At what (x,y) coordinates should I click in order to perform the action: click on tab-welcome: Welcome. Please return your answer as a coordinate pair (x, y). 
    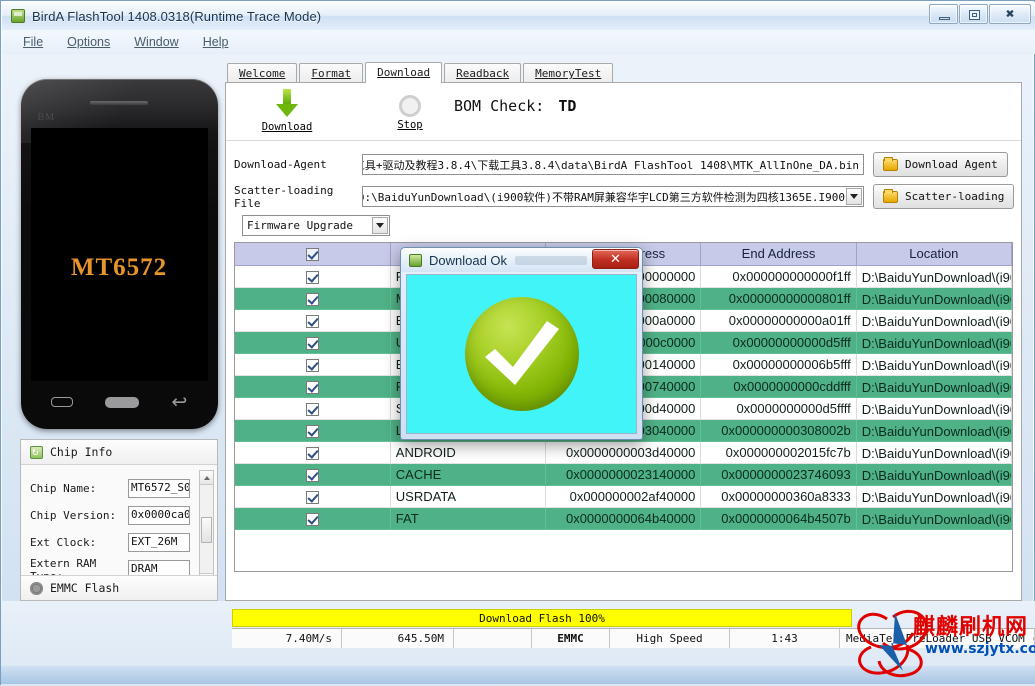
    Looking at the image, I should click on (262, 73).